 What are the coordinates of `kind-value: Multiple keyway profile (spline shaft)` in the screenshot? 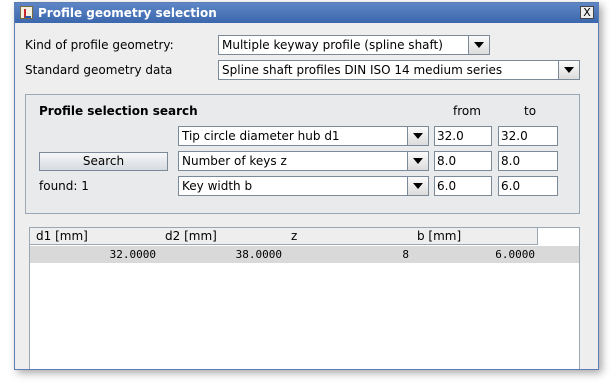 It's located at (332, 45).